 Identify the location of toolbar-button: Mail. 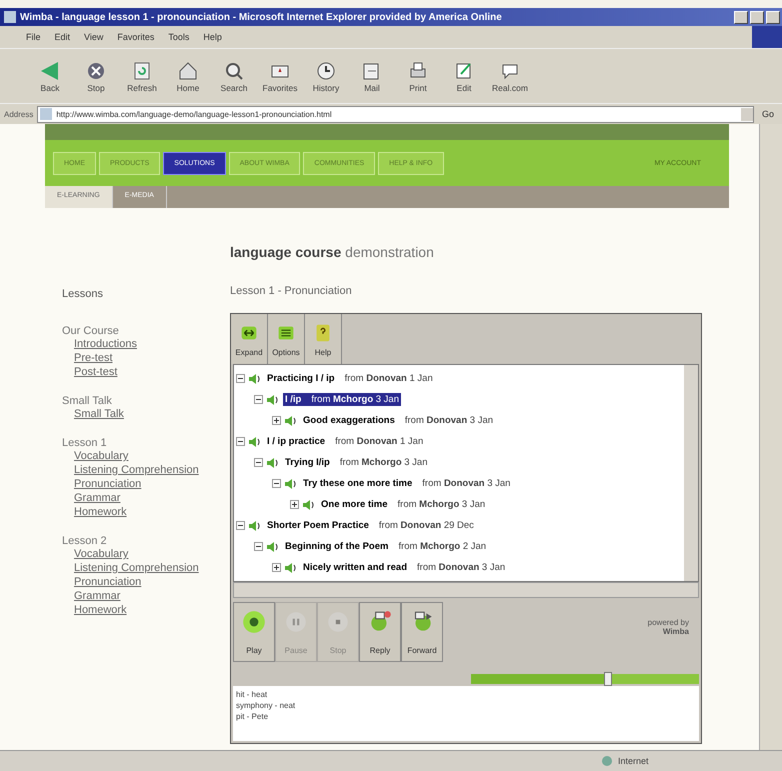
(372, 76).